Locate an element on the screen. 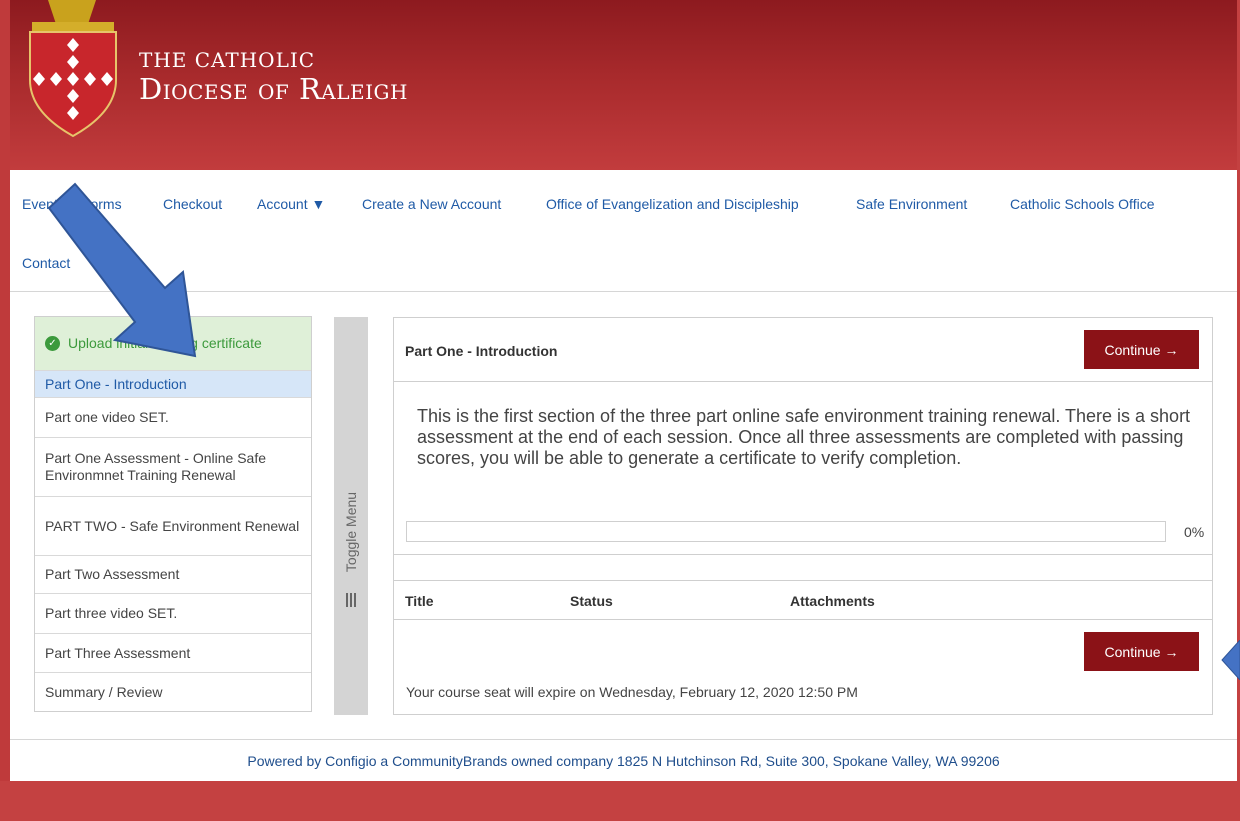  sidebar-item-part-three-video: Part three video SET. is located at coordinates (173, 614).